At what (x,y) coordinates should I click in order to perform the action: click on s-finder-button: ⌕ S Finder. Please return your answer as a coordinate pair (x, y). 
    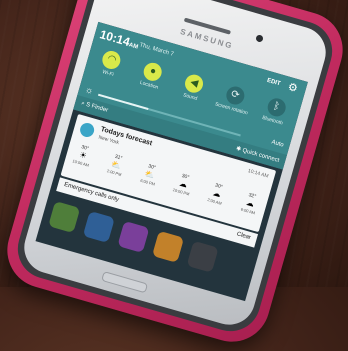
    Looking at the image, I should click on (94, 107).